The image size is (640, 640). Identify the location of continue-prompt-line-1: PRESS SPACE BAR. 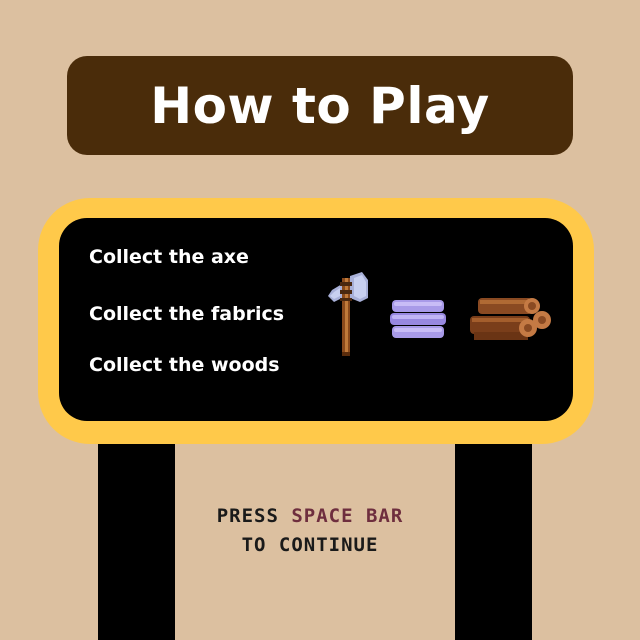
(310, 516).